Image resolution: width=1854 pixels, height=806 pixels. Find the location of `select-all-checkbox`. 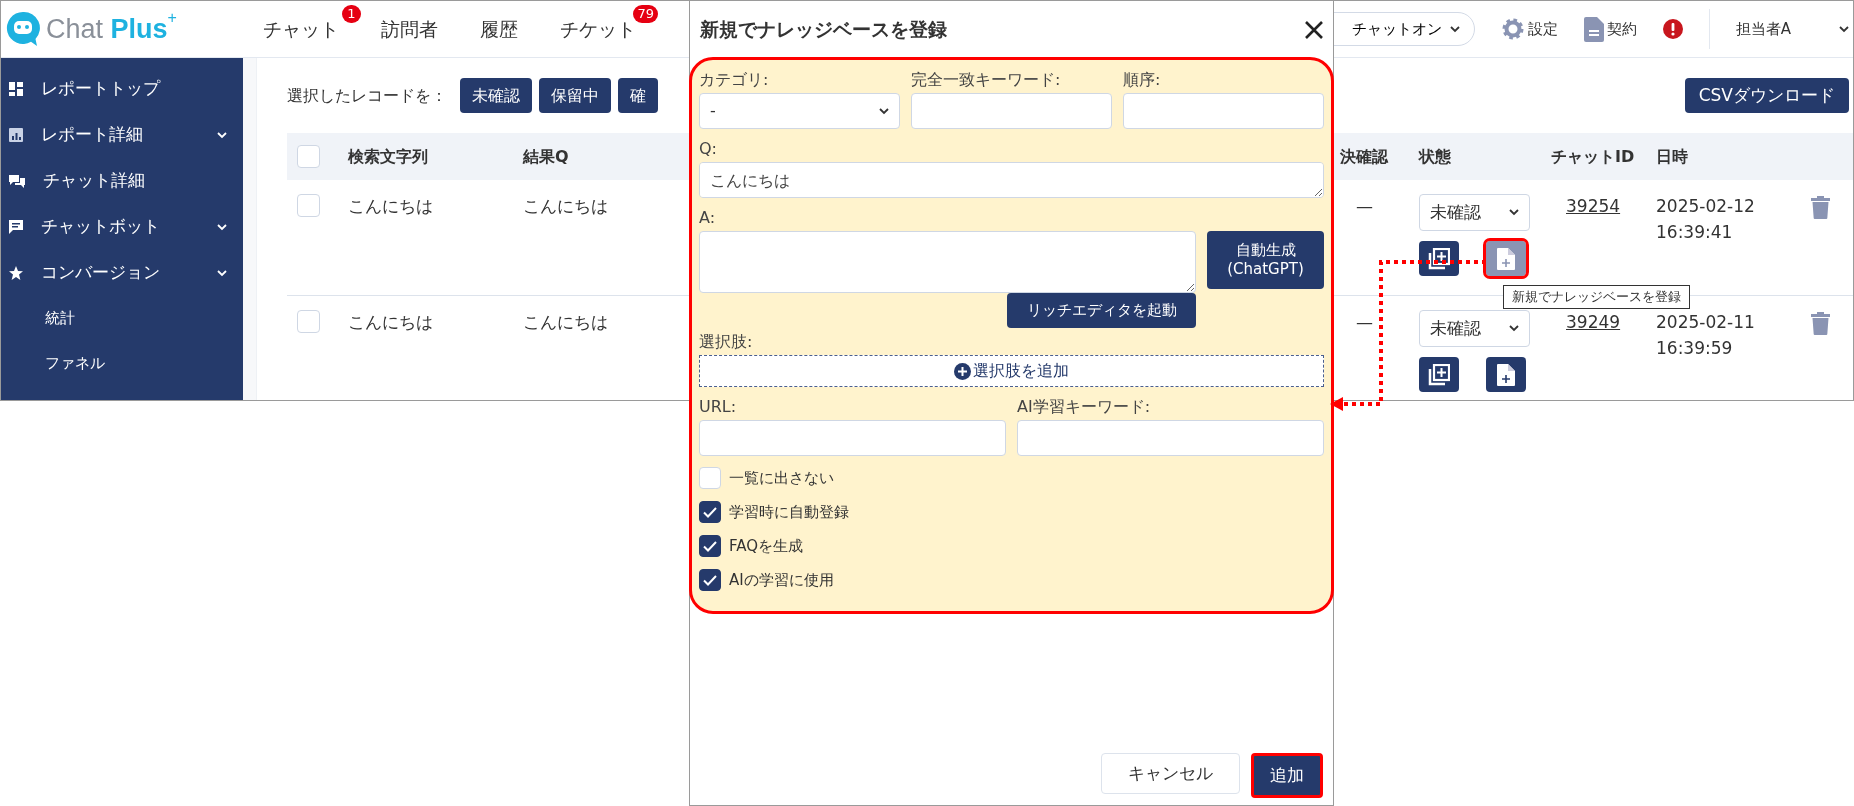

select-all-checkbox is located at coordinates (308, 156).